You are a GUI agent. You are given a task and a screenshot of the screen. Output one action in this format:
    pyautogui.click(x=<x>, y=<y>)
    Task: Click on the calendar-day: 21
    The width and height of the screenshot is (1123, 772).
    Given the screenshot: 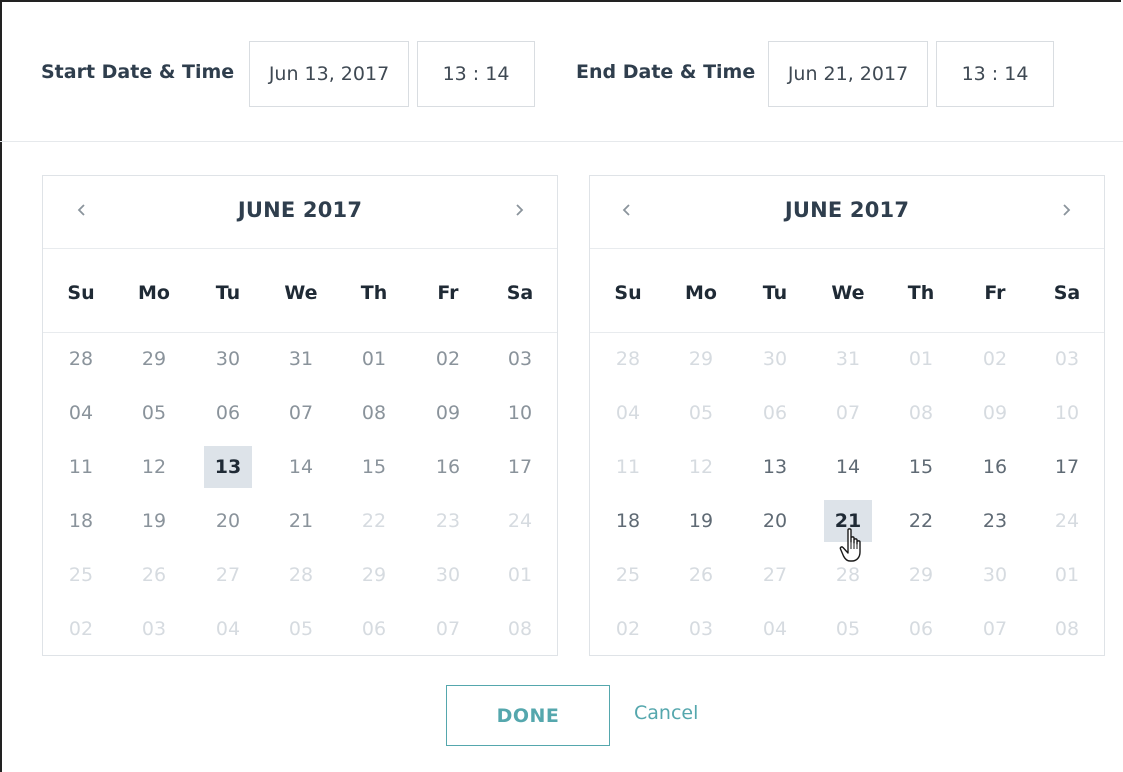 What is the action you would take?
    pyautogui.click(x=301, y=521)
    